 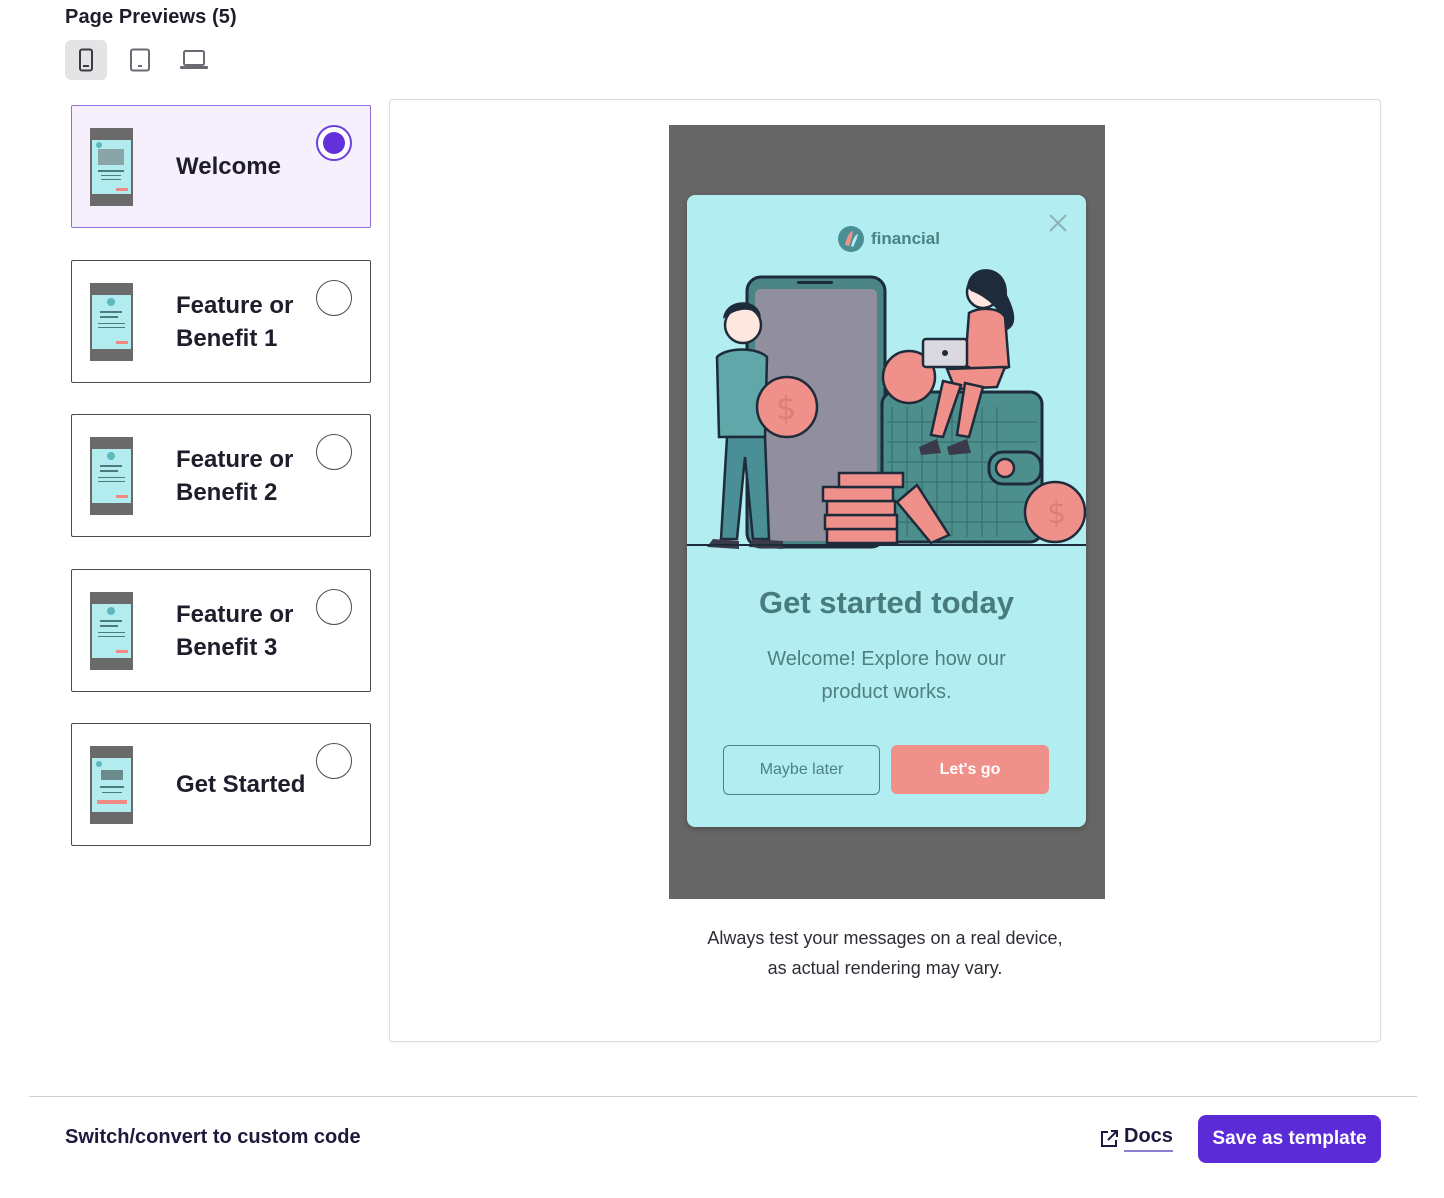 What do you see at coordinates (801, 770) in the screenshot?
I see `maybe-later-button: Maybe later` at bounding box center [801, 770].